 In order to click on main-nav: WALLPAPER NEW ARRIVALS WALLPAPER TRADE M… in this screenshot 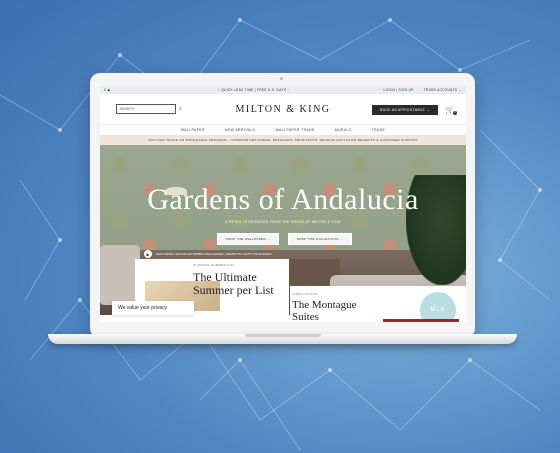, I will do `click(283, 129)`.